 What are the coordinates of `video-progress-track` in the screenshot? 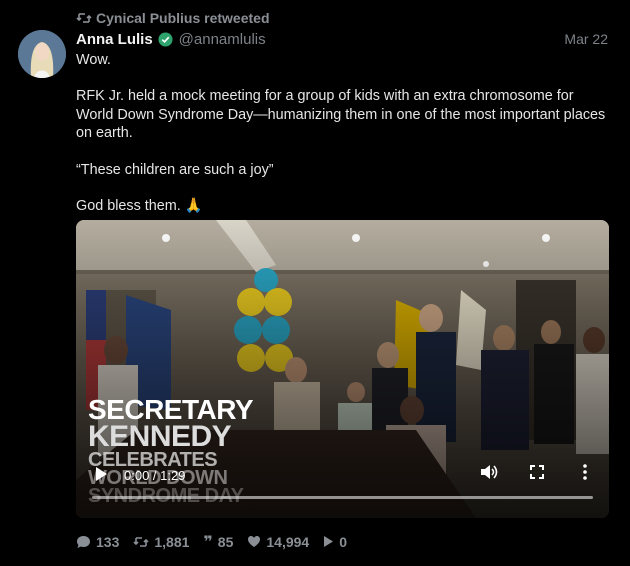 It's located at (342, 497).